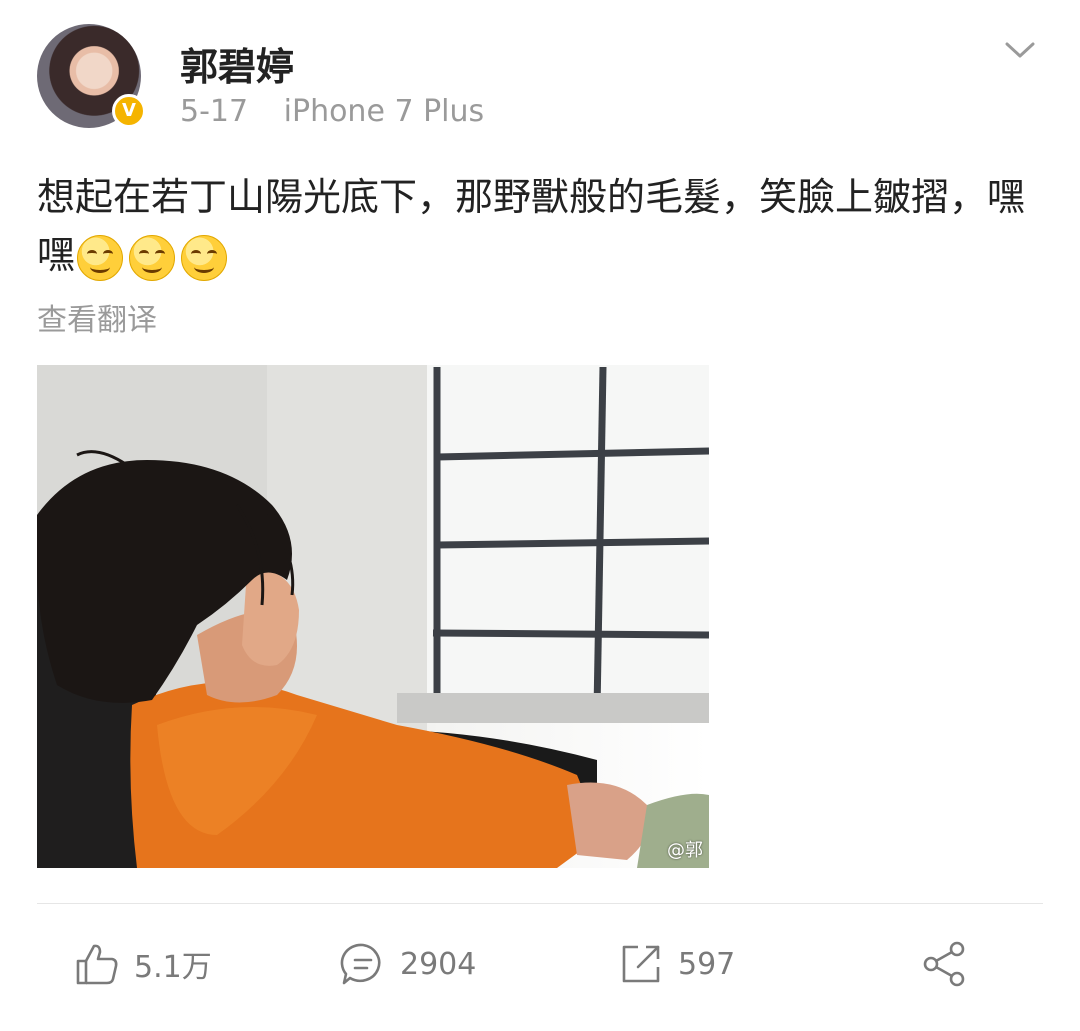 Image resolution: width=1080 pixels, height=1031 pixels. What do you see at coordinates (237, 63) in the screenshot?
I see `author-name: 郭碧婷` at bounding box center [237, 63].